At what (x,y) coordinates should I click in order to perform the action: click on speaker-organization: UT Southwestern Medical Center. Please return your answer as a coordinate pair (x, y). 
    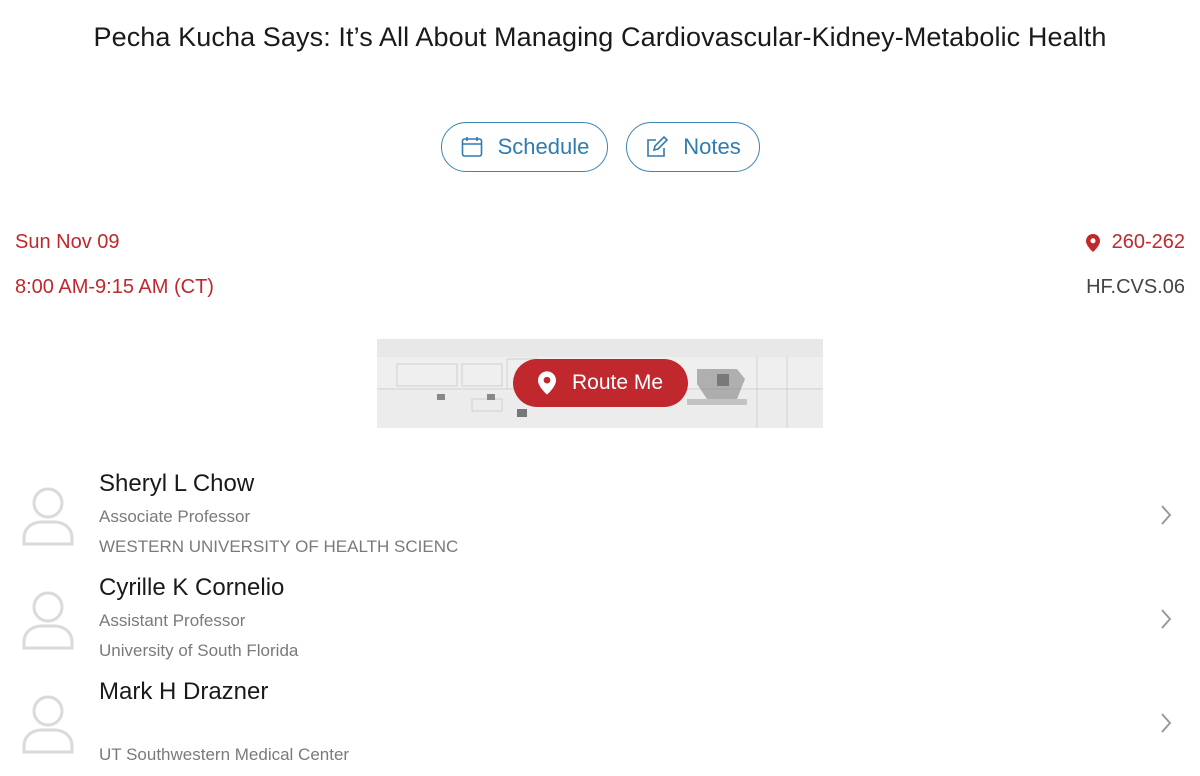
    Looking at the image, I should click on (224, 754).